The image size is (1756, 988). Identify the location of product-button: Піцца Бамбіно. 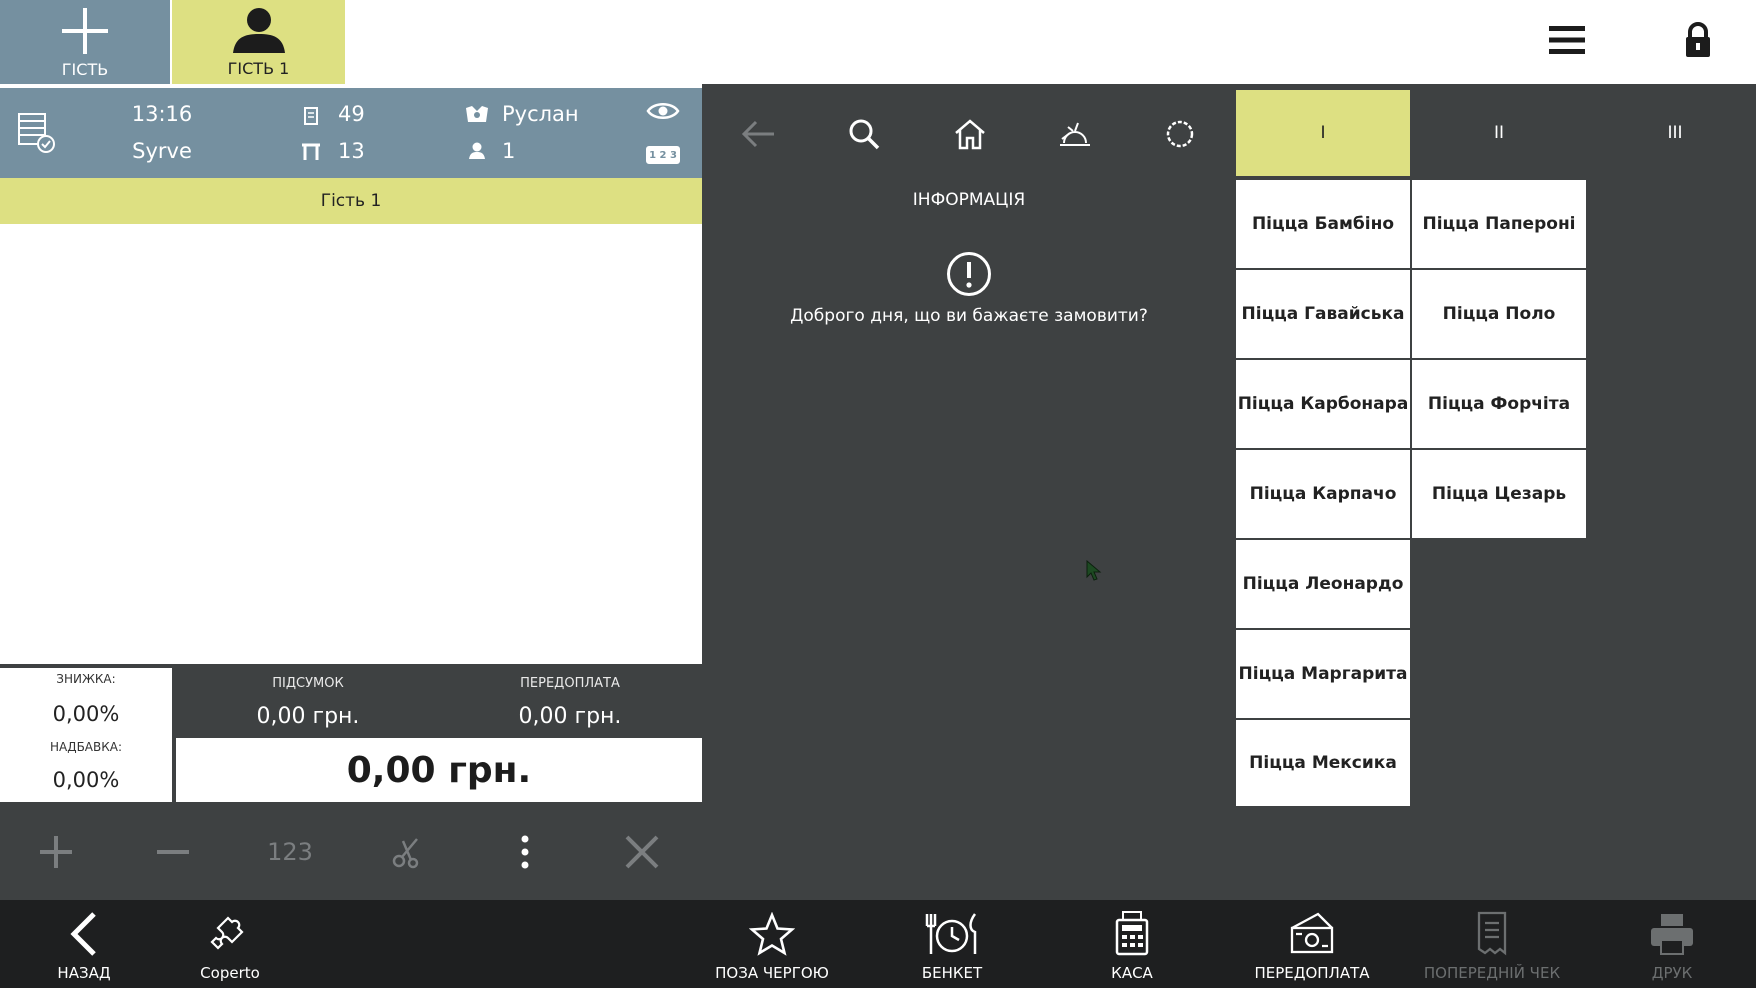
(1323, 224).